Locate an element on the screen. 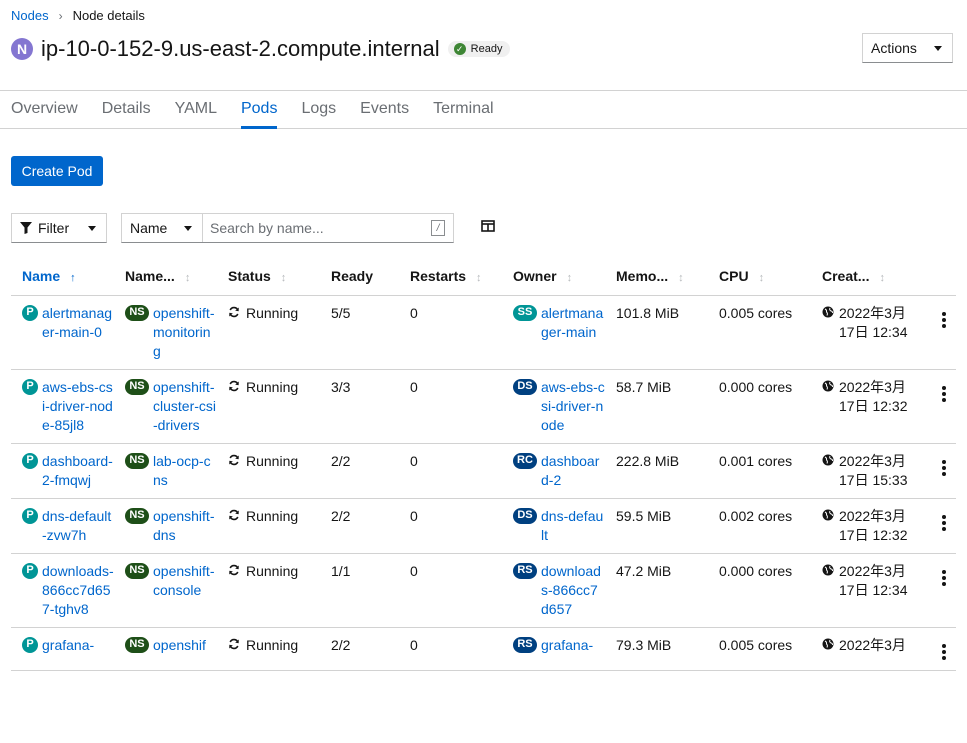 The width and height of the screenshot is (967, 743). namespace-link: lab-ocp-cns is located at coordinates (185, 471).